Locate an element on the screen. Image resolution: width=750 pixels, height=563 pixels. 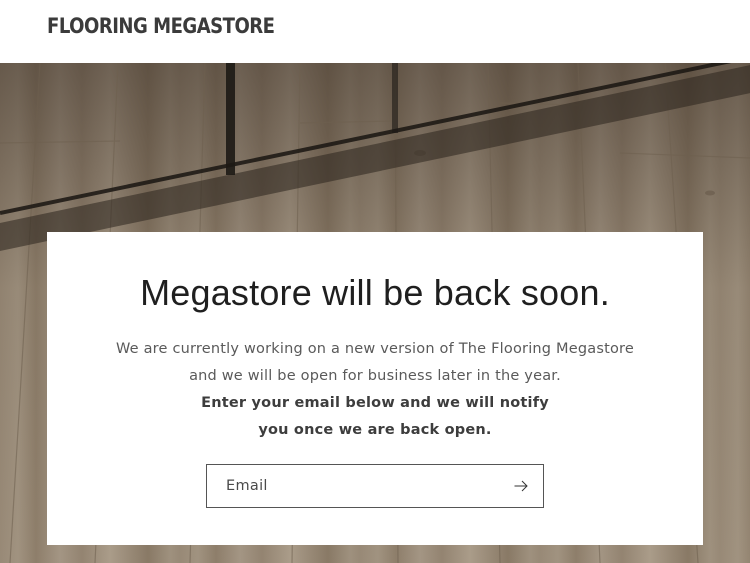
subscribe-button is located at coordinates (521, 486).